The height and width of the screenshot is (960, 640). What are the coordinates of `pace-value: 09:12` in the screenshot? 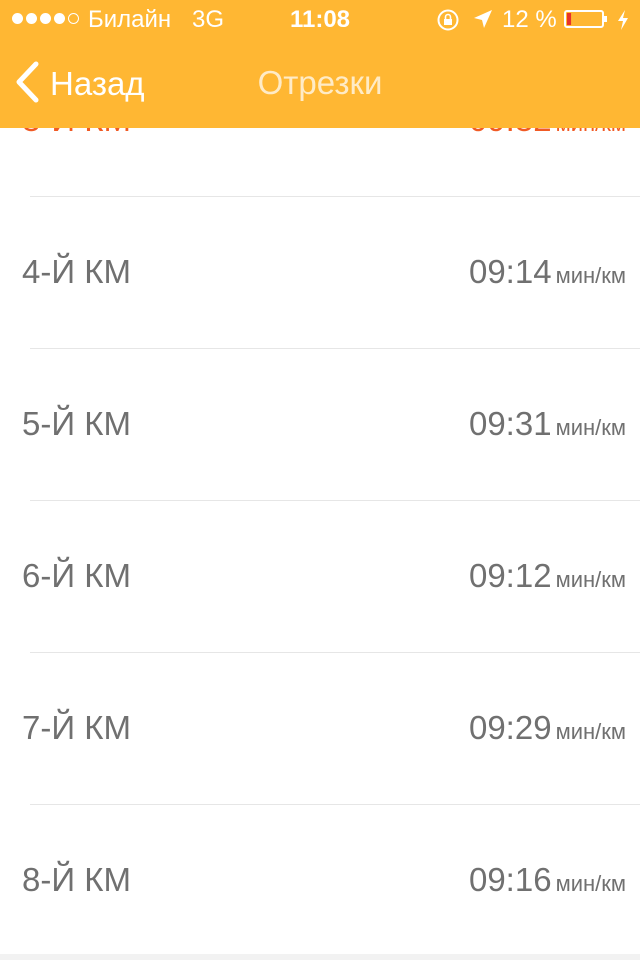 It's located at (510, 575).